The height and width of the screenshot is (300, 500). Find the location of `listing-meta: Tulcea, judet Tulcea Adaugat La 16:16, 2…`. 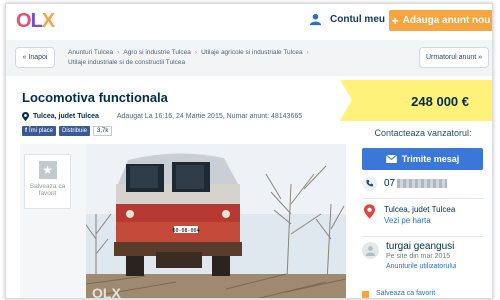

listing-meta: Tulcea, judet Tulcea Adaugat La 16:16, 2… is located at coordinates (162, 116).